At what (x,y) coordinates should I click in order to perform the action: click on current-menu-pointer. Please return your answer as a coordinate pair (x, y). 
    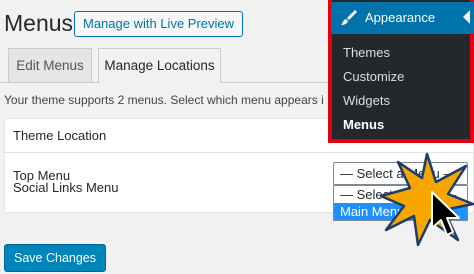
    Looking at the image, I should click on (466, 17).